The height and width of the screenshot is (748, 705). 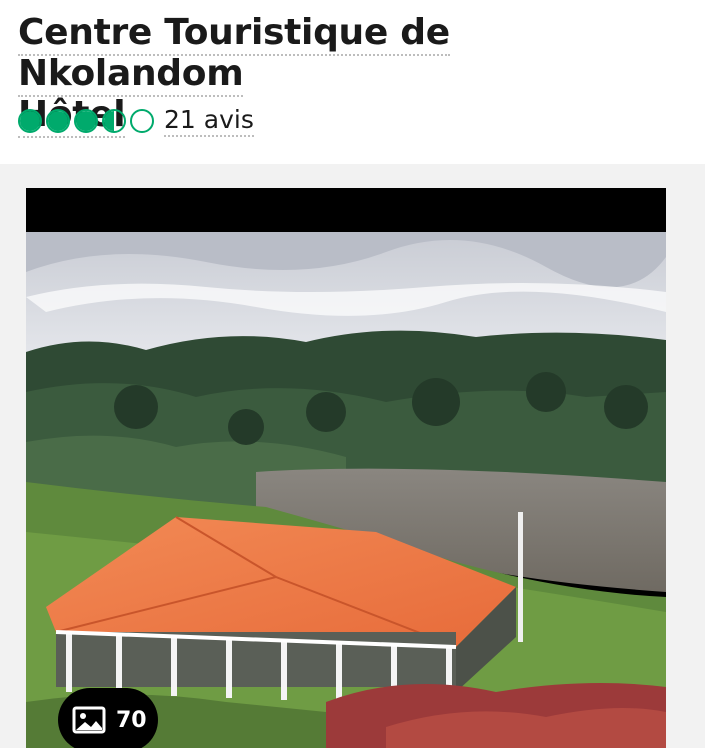 I want to click on hotel-title-line-1: Centre Touristique de Nkolandom, so click(x=234, y=54).